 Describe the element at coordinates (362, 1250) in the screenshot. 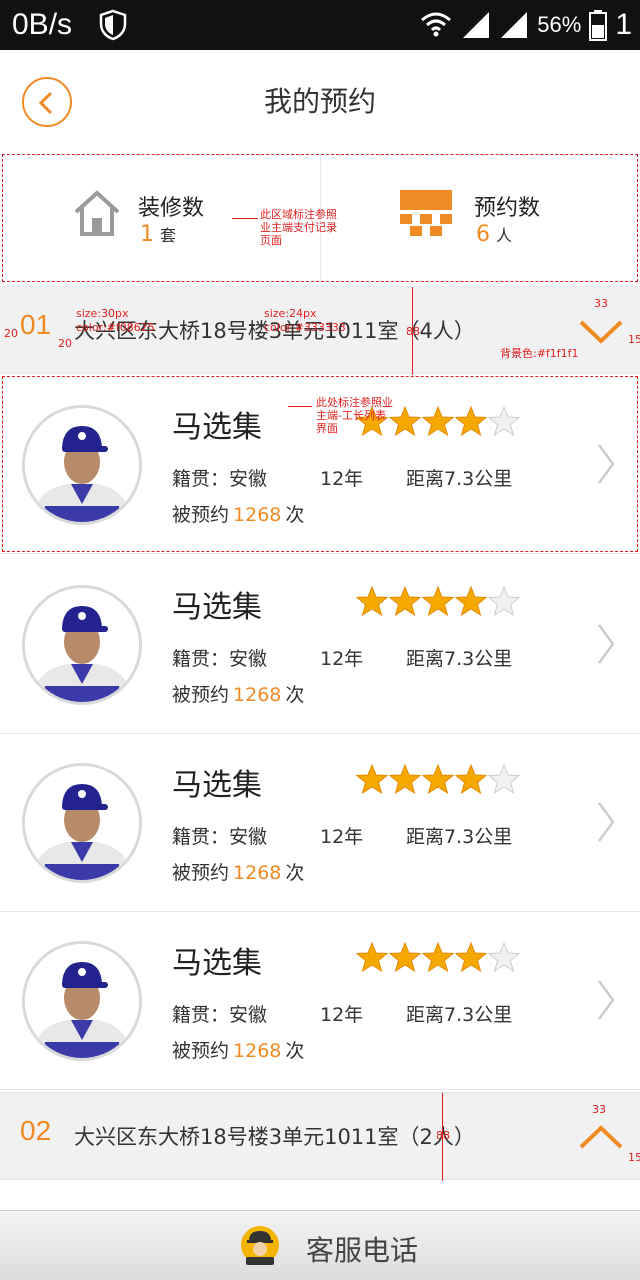

I see `customer-service-label: 客服电话` at that location.